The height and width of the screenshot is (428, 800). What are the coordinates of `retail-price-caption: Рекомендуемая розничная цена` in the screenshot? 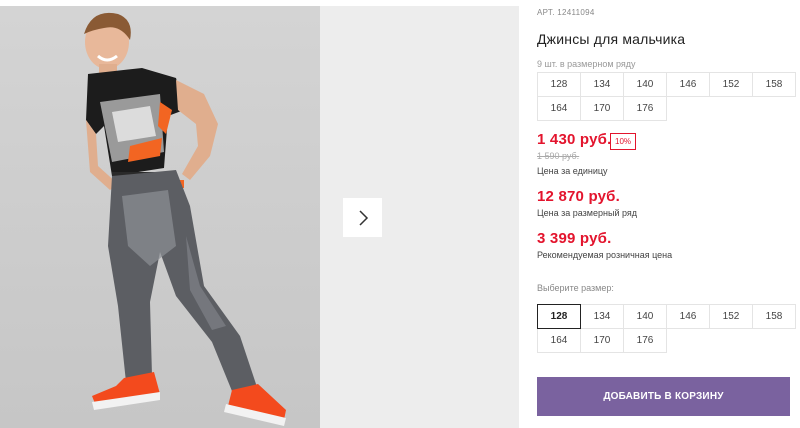 It's located at (605, 255).